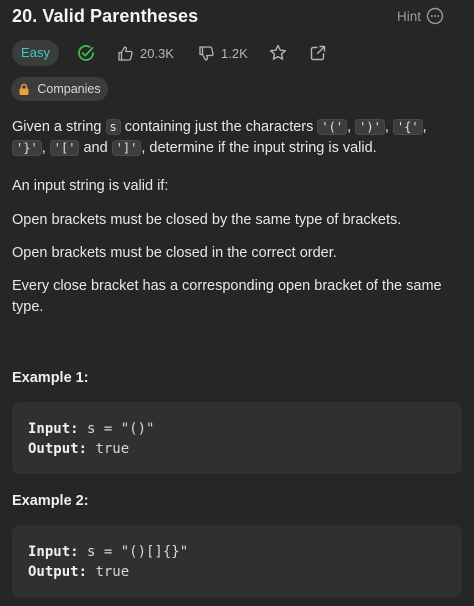 The width and height of the screenshot is (474, 606). I want to click on example-1-title: Example 1:, so click(50, 378).